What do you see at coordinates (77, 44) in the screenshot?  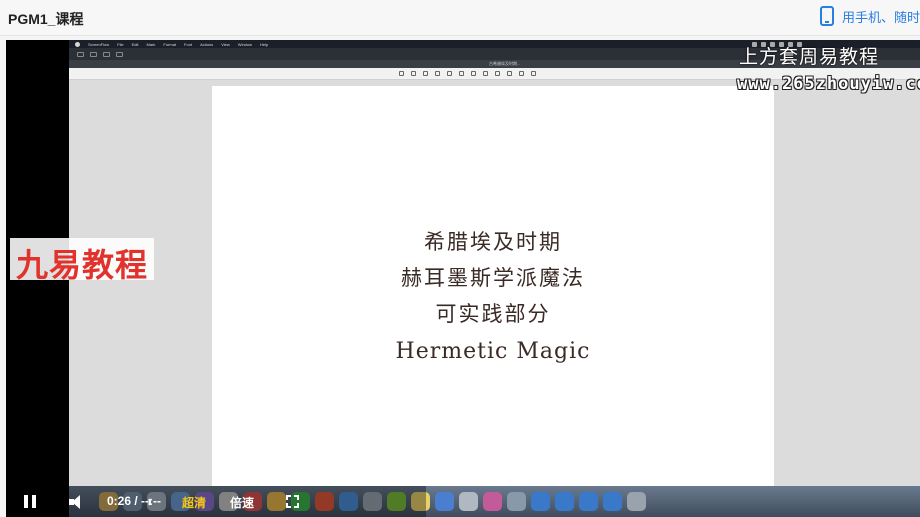 I see `apple-icon` at bounding box center [77, 44].